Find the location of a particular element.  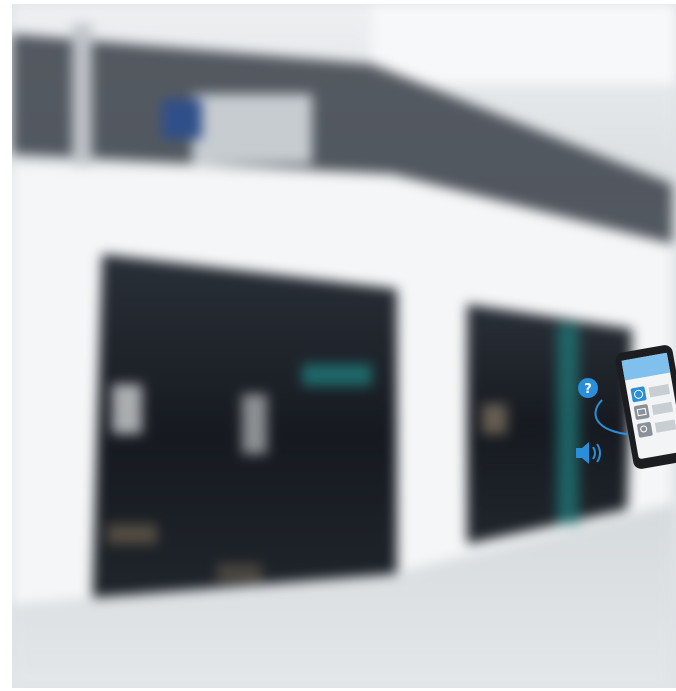

question-icon: ? is located at coordinates (588, 388).